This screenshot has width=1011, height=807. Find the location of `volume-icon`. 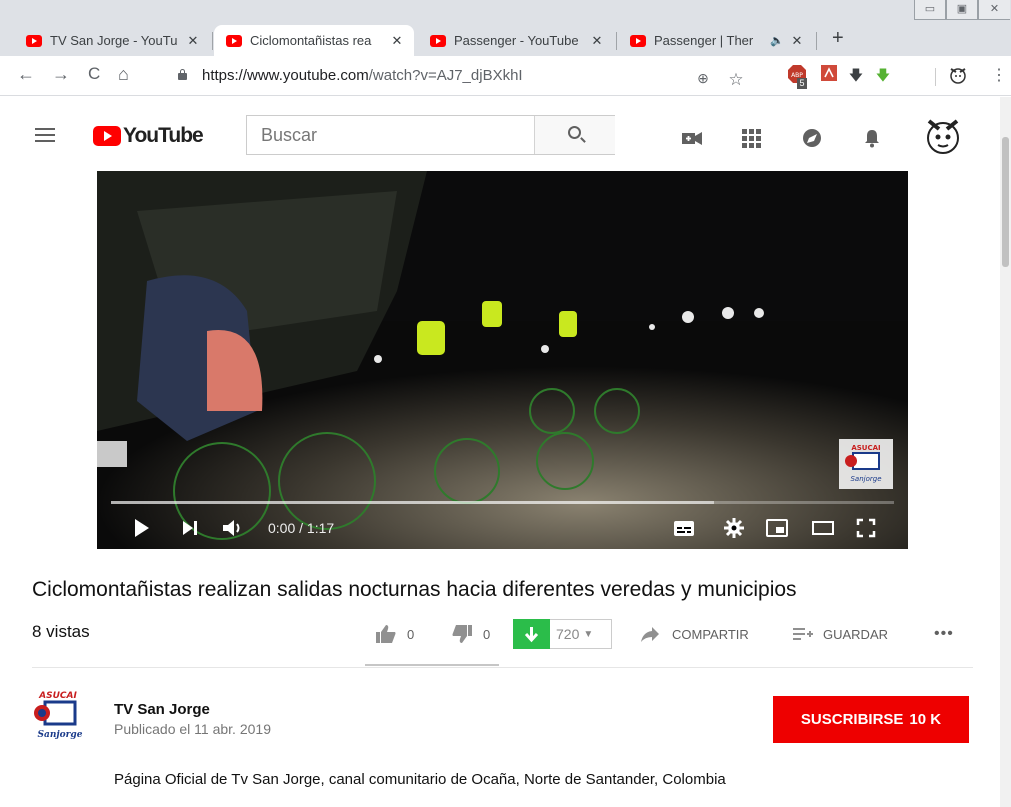

volume-icon is located at coordinates (232, 528).